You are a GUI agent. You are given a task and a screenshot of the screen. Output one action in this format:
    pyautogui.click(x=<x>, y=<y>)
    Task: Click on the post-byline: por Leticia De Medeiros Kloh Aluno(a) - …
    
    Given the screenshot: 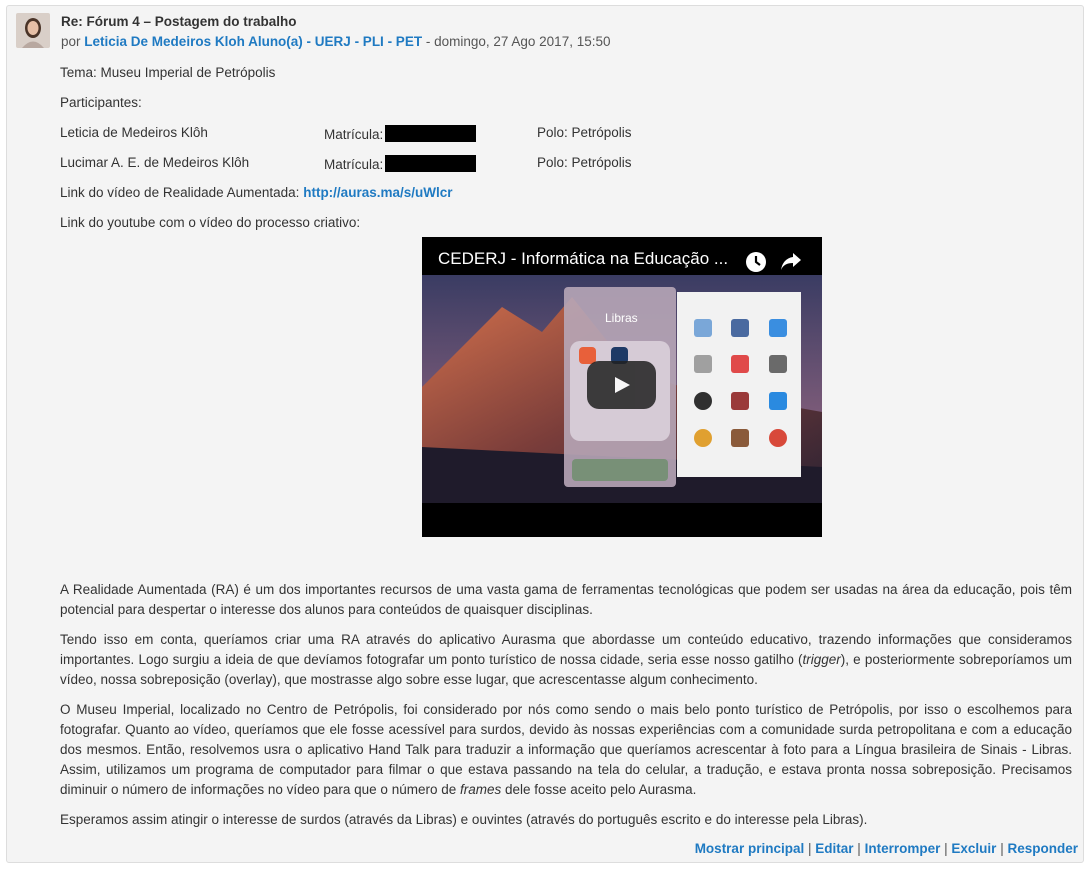 What is the action you would take?
    pyautogui.click(x=336, y=41)
    